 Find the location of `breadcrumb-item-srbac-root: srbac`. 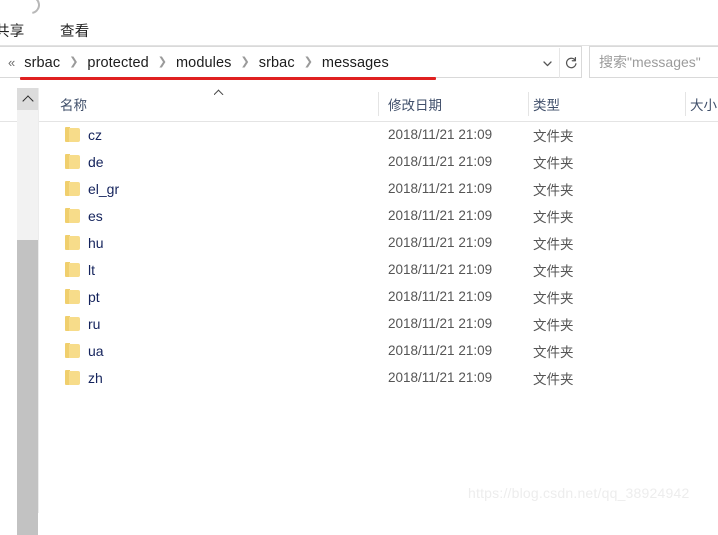

breadcrumb-item-srbac-root: srbac is located at coordinates (42, 63).